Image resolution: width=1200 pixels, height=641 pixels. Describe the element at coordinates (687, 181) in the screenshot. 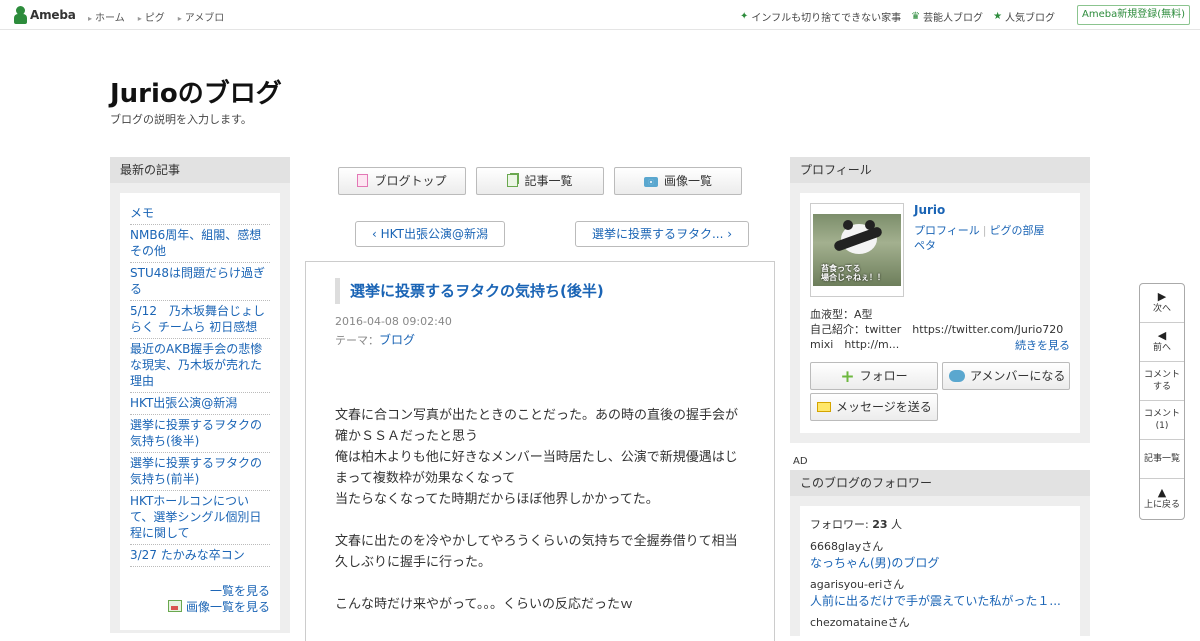

I see `image-list-label: 画像一覧` at that location.